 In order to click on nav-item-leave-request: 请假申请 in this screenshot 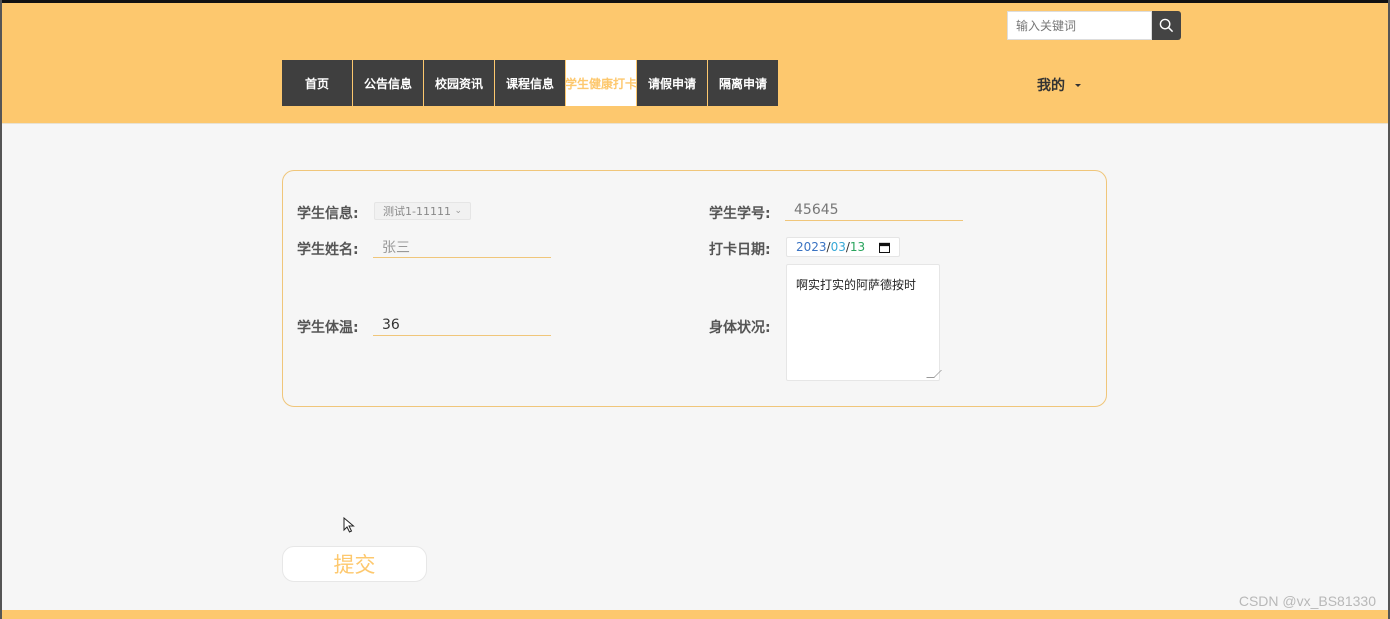, I will do `click(672, 83)`.